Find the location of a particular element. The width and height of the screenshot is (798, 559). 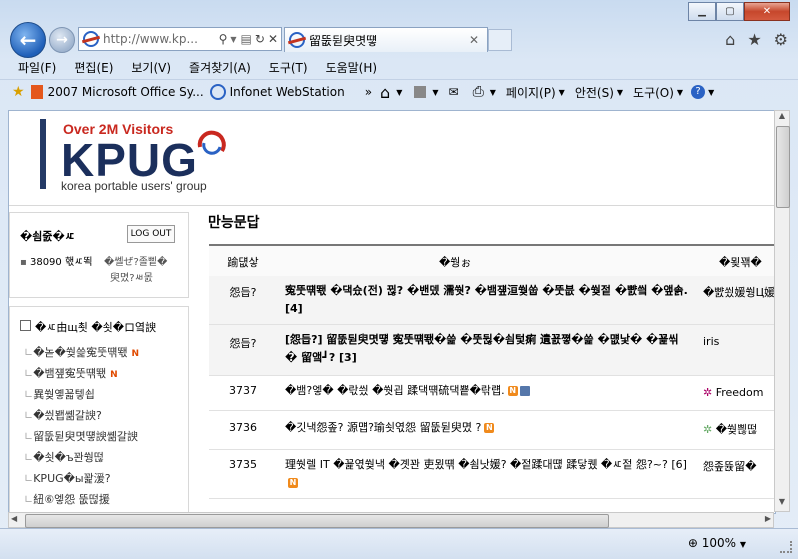

more-chevron-icon: » is located at coordinates (368, 92).